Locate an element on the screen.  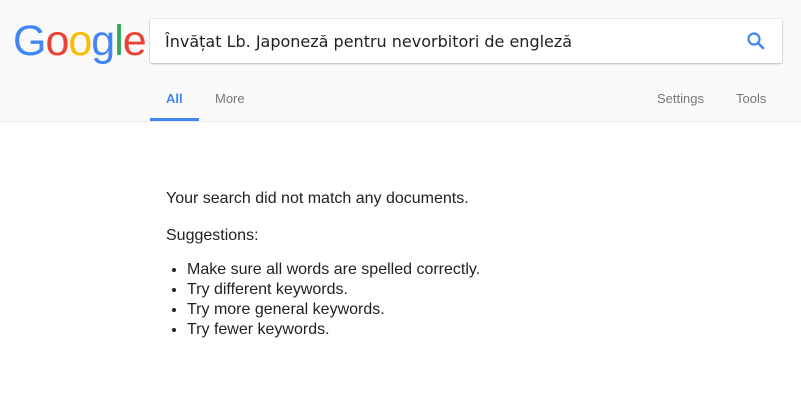
search-box is located at coordinates (466, 41).